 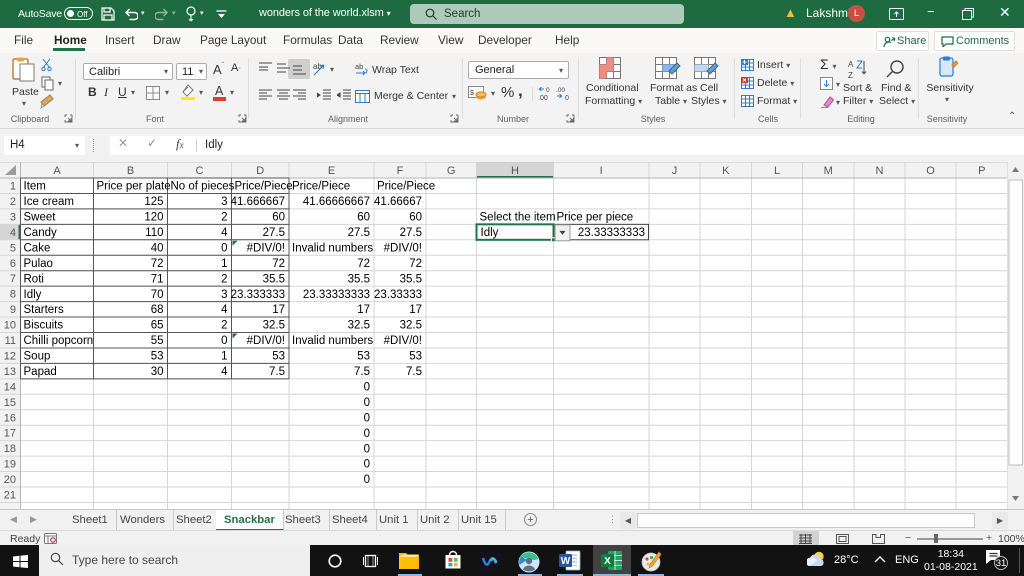 What do you see at coordinates (44, 310) in the screenshot?
I see `svg-text: Starters` at bounding box center [44, 310].